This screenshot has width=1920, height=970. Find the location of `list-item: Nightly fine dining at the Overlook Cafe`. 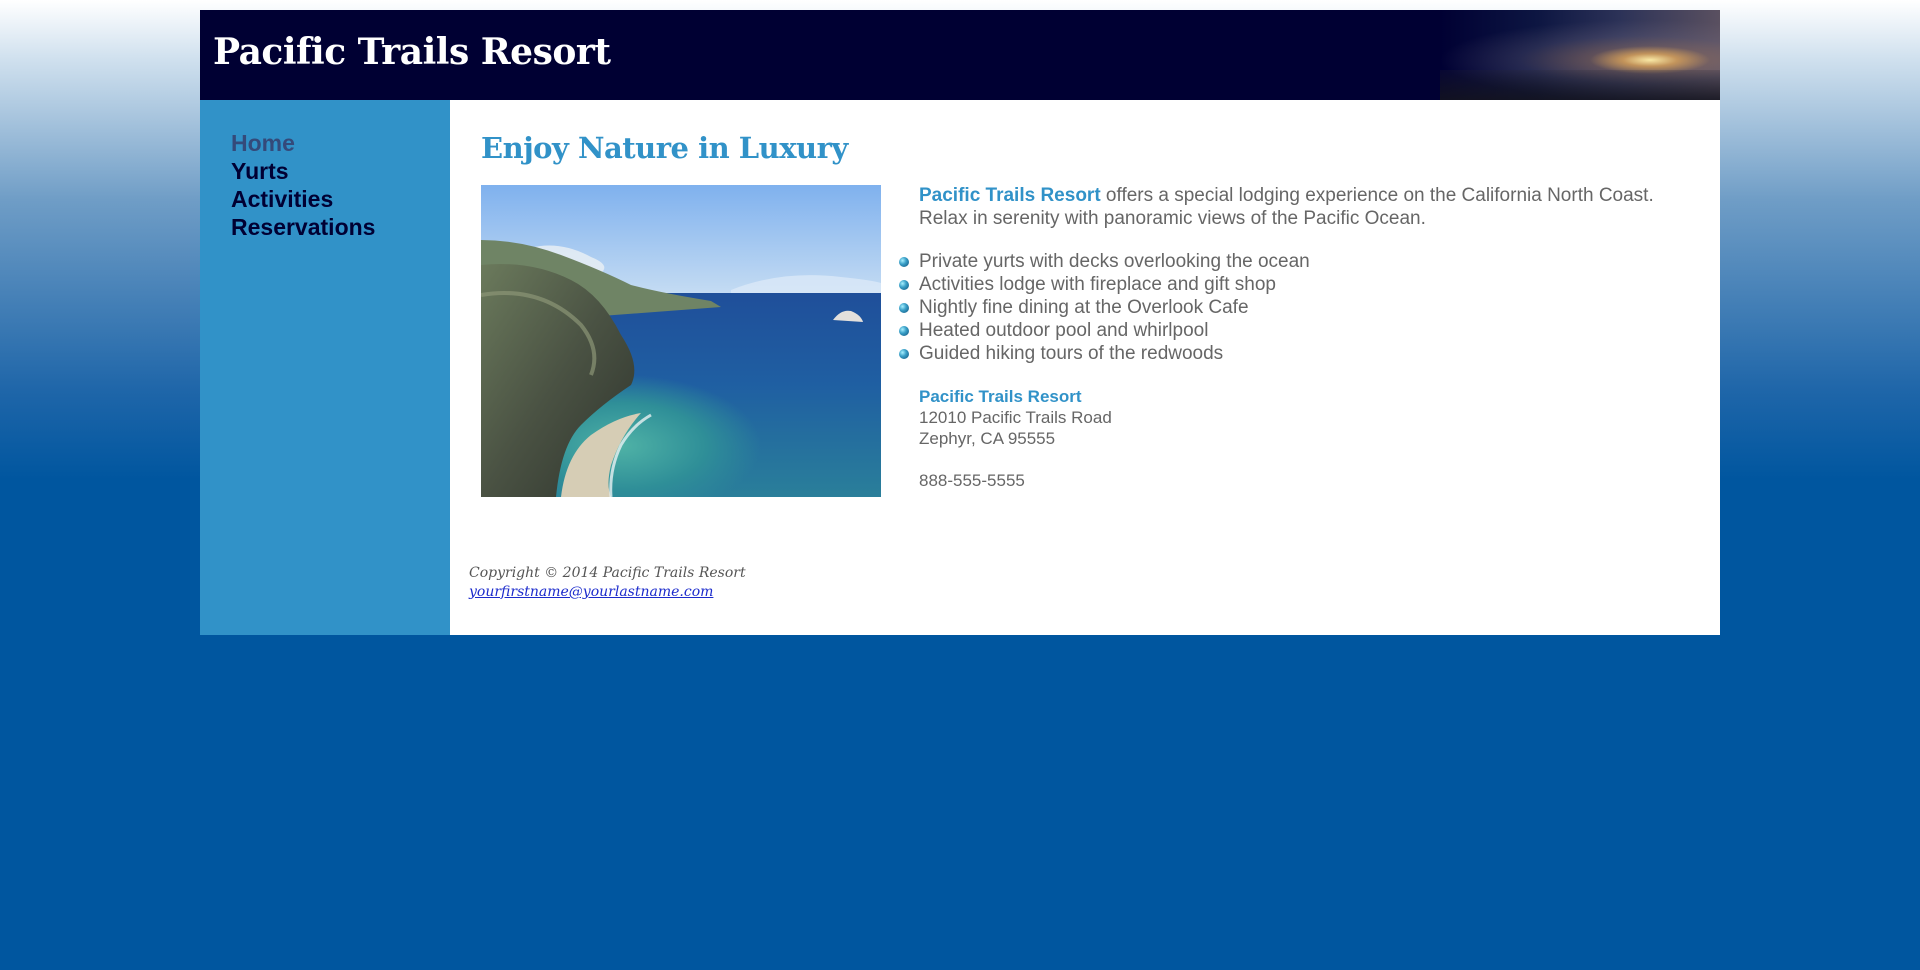

list-item: Nightly fine dining at the Overlook Cafe is located at coordinates (1104, 307).